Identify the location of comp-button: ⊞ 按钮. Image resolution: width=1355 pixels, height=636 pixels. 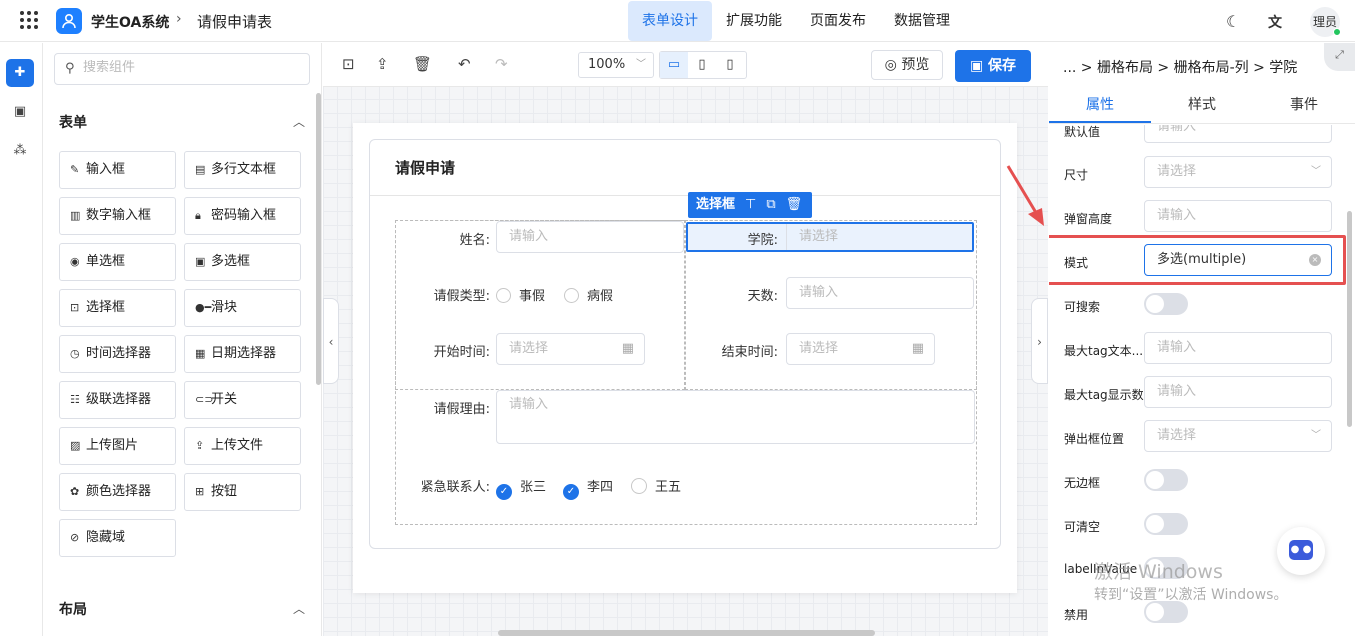
(242, 492).